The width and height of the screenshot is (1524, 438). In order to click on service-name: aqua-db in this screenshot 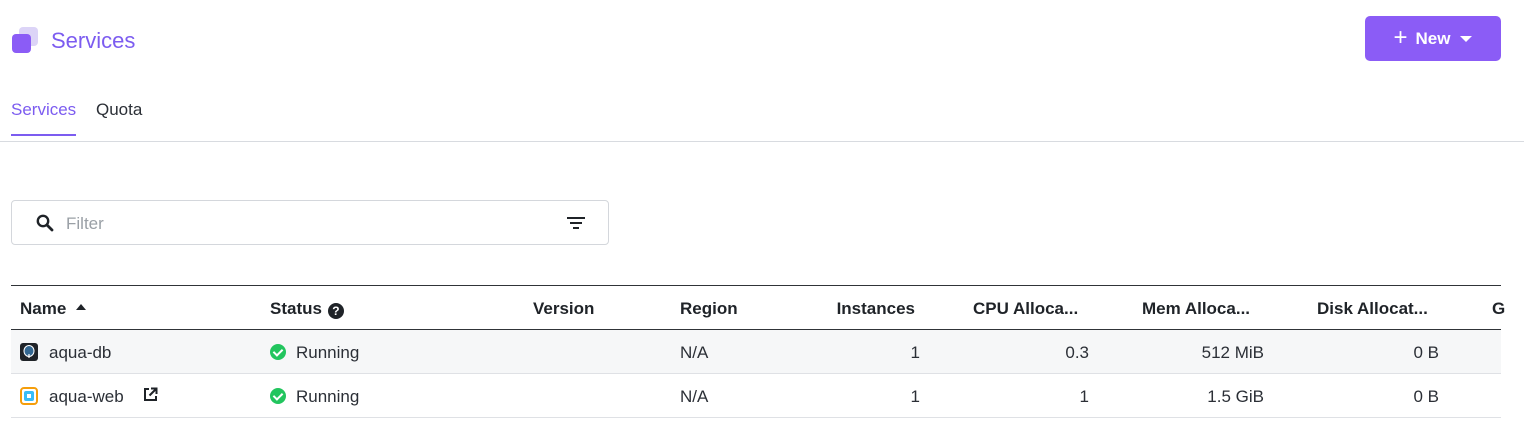, I will do `click(80, 353)`.